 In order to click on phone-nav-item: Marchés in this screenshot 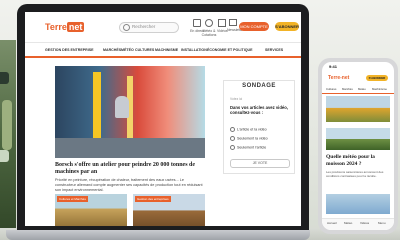, I will do `click(347, 89)`.